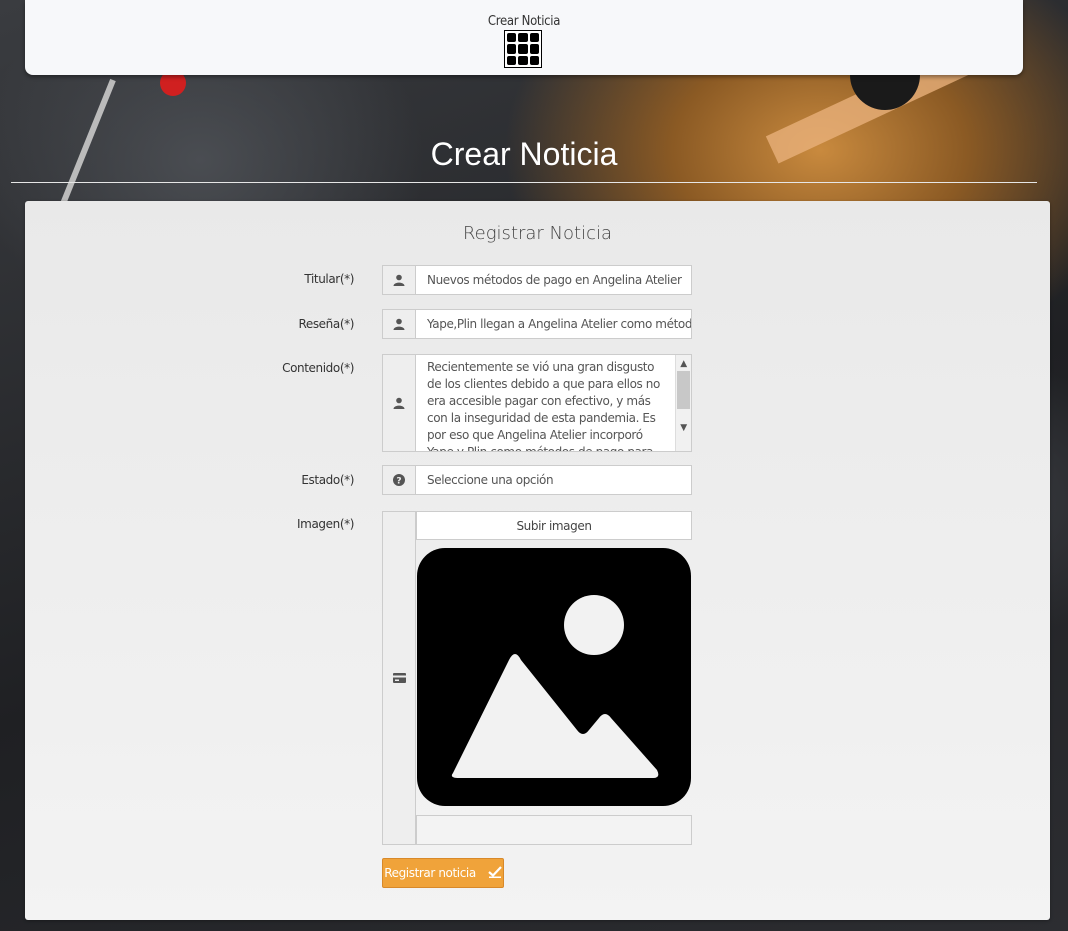 The height and width of the screenshot is (931, 1068). I want to click on scroll-thumb, so click(683, 390).